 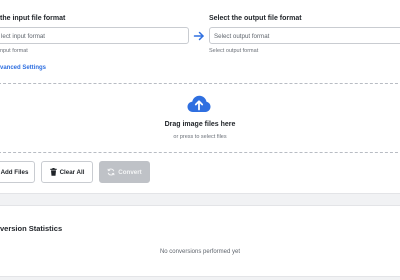 What do you see at coordinates (200, 124) in the screenshot?
I see `dropzone-title: Drag image files here` at bounding box center [200, 124].